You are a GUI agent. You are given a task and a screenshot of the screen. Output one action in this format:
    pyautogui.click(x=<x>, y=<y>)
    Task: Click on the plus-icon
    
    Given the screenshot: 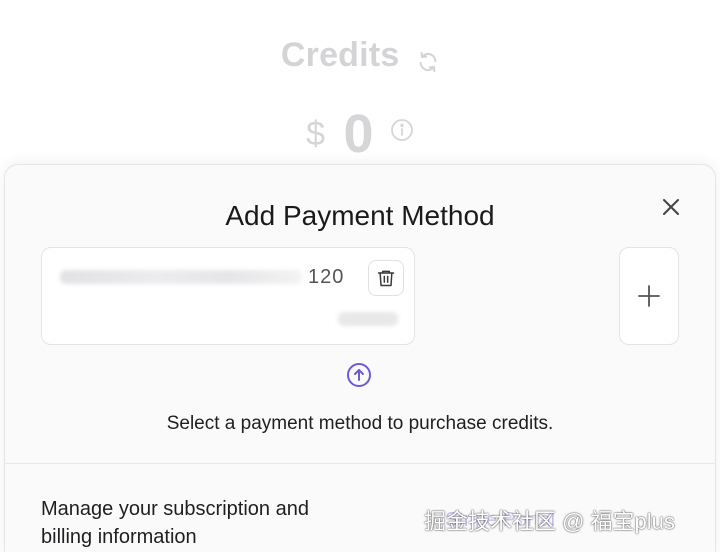 What is the action you would take?
    pyautogui.click(x=649, y=296)
    